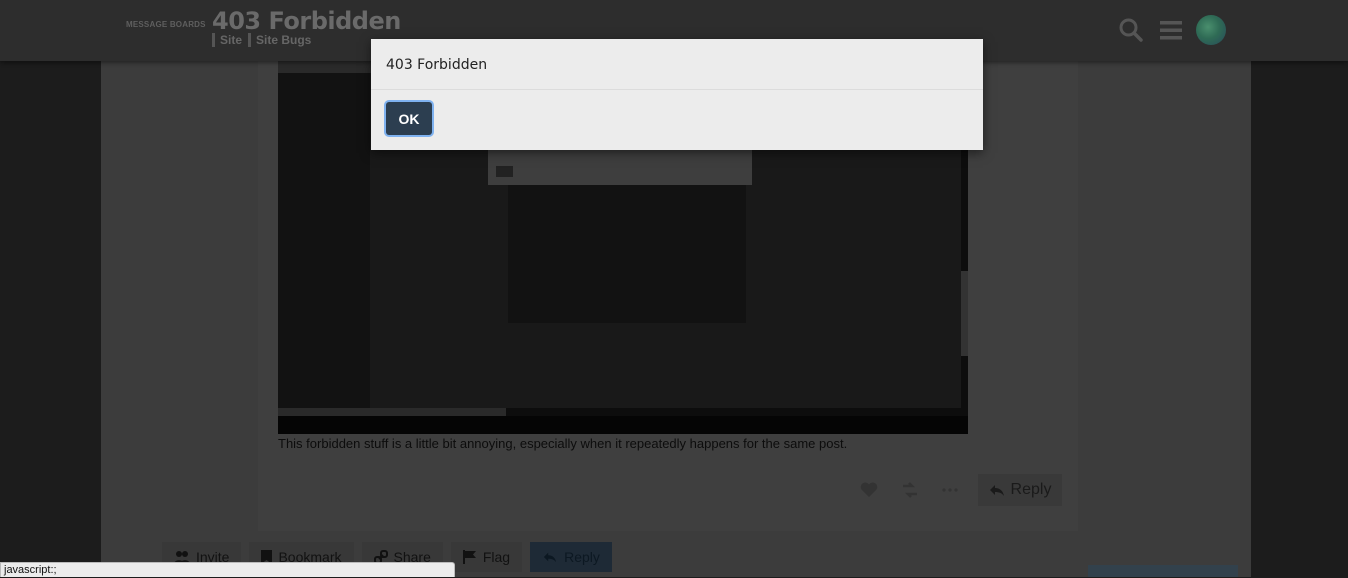  Describe the element at coordinates (910, 490) in the screenshot. I see `link-icon` at that location.